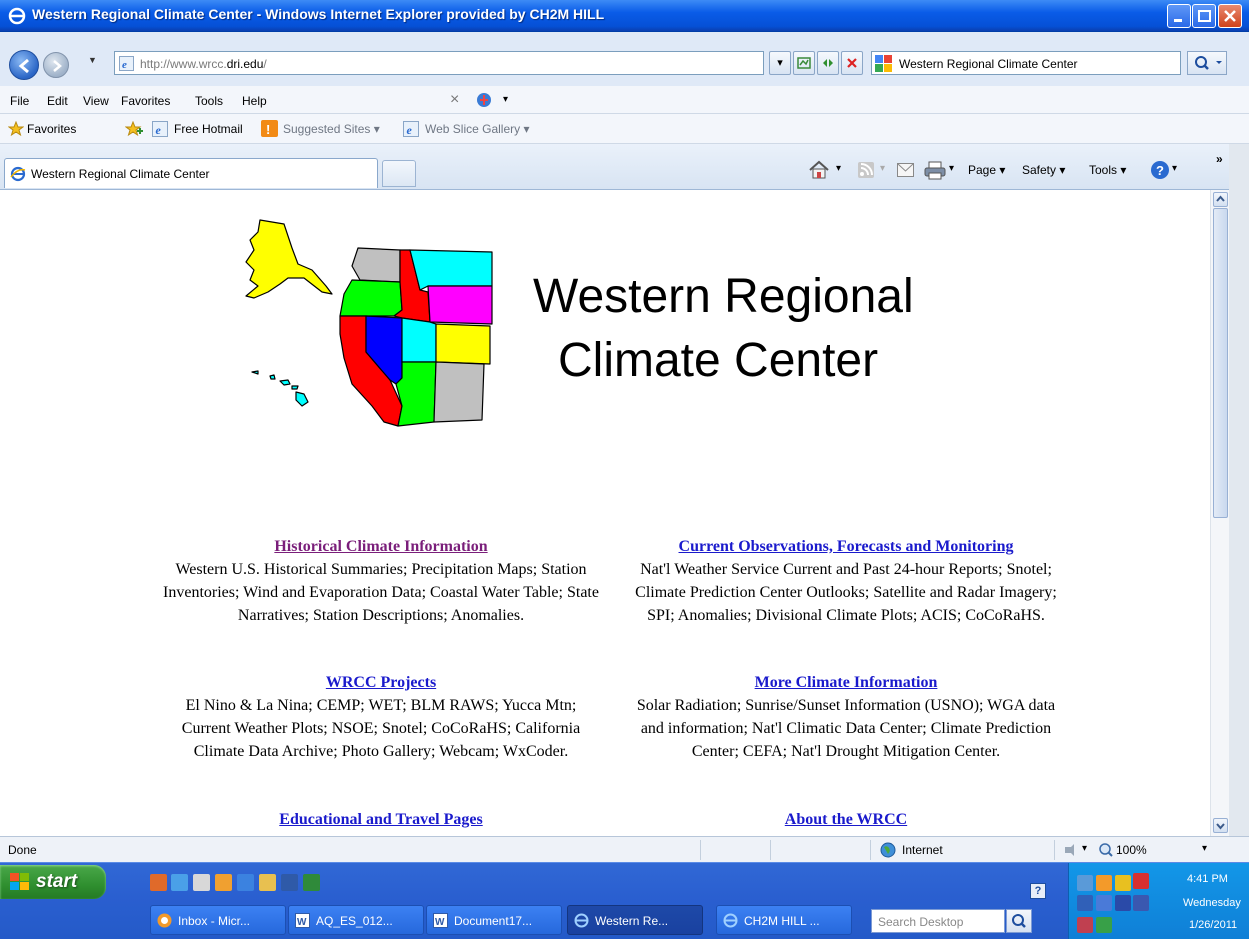 This screenshot has height=939, width=1249. Describe the element at coordinates (223, 882) in the screenshot. I see `quicklaunch-messenger-icon` at that location.